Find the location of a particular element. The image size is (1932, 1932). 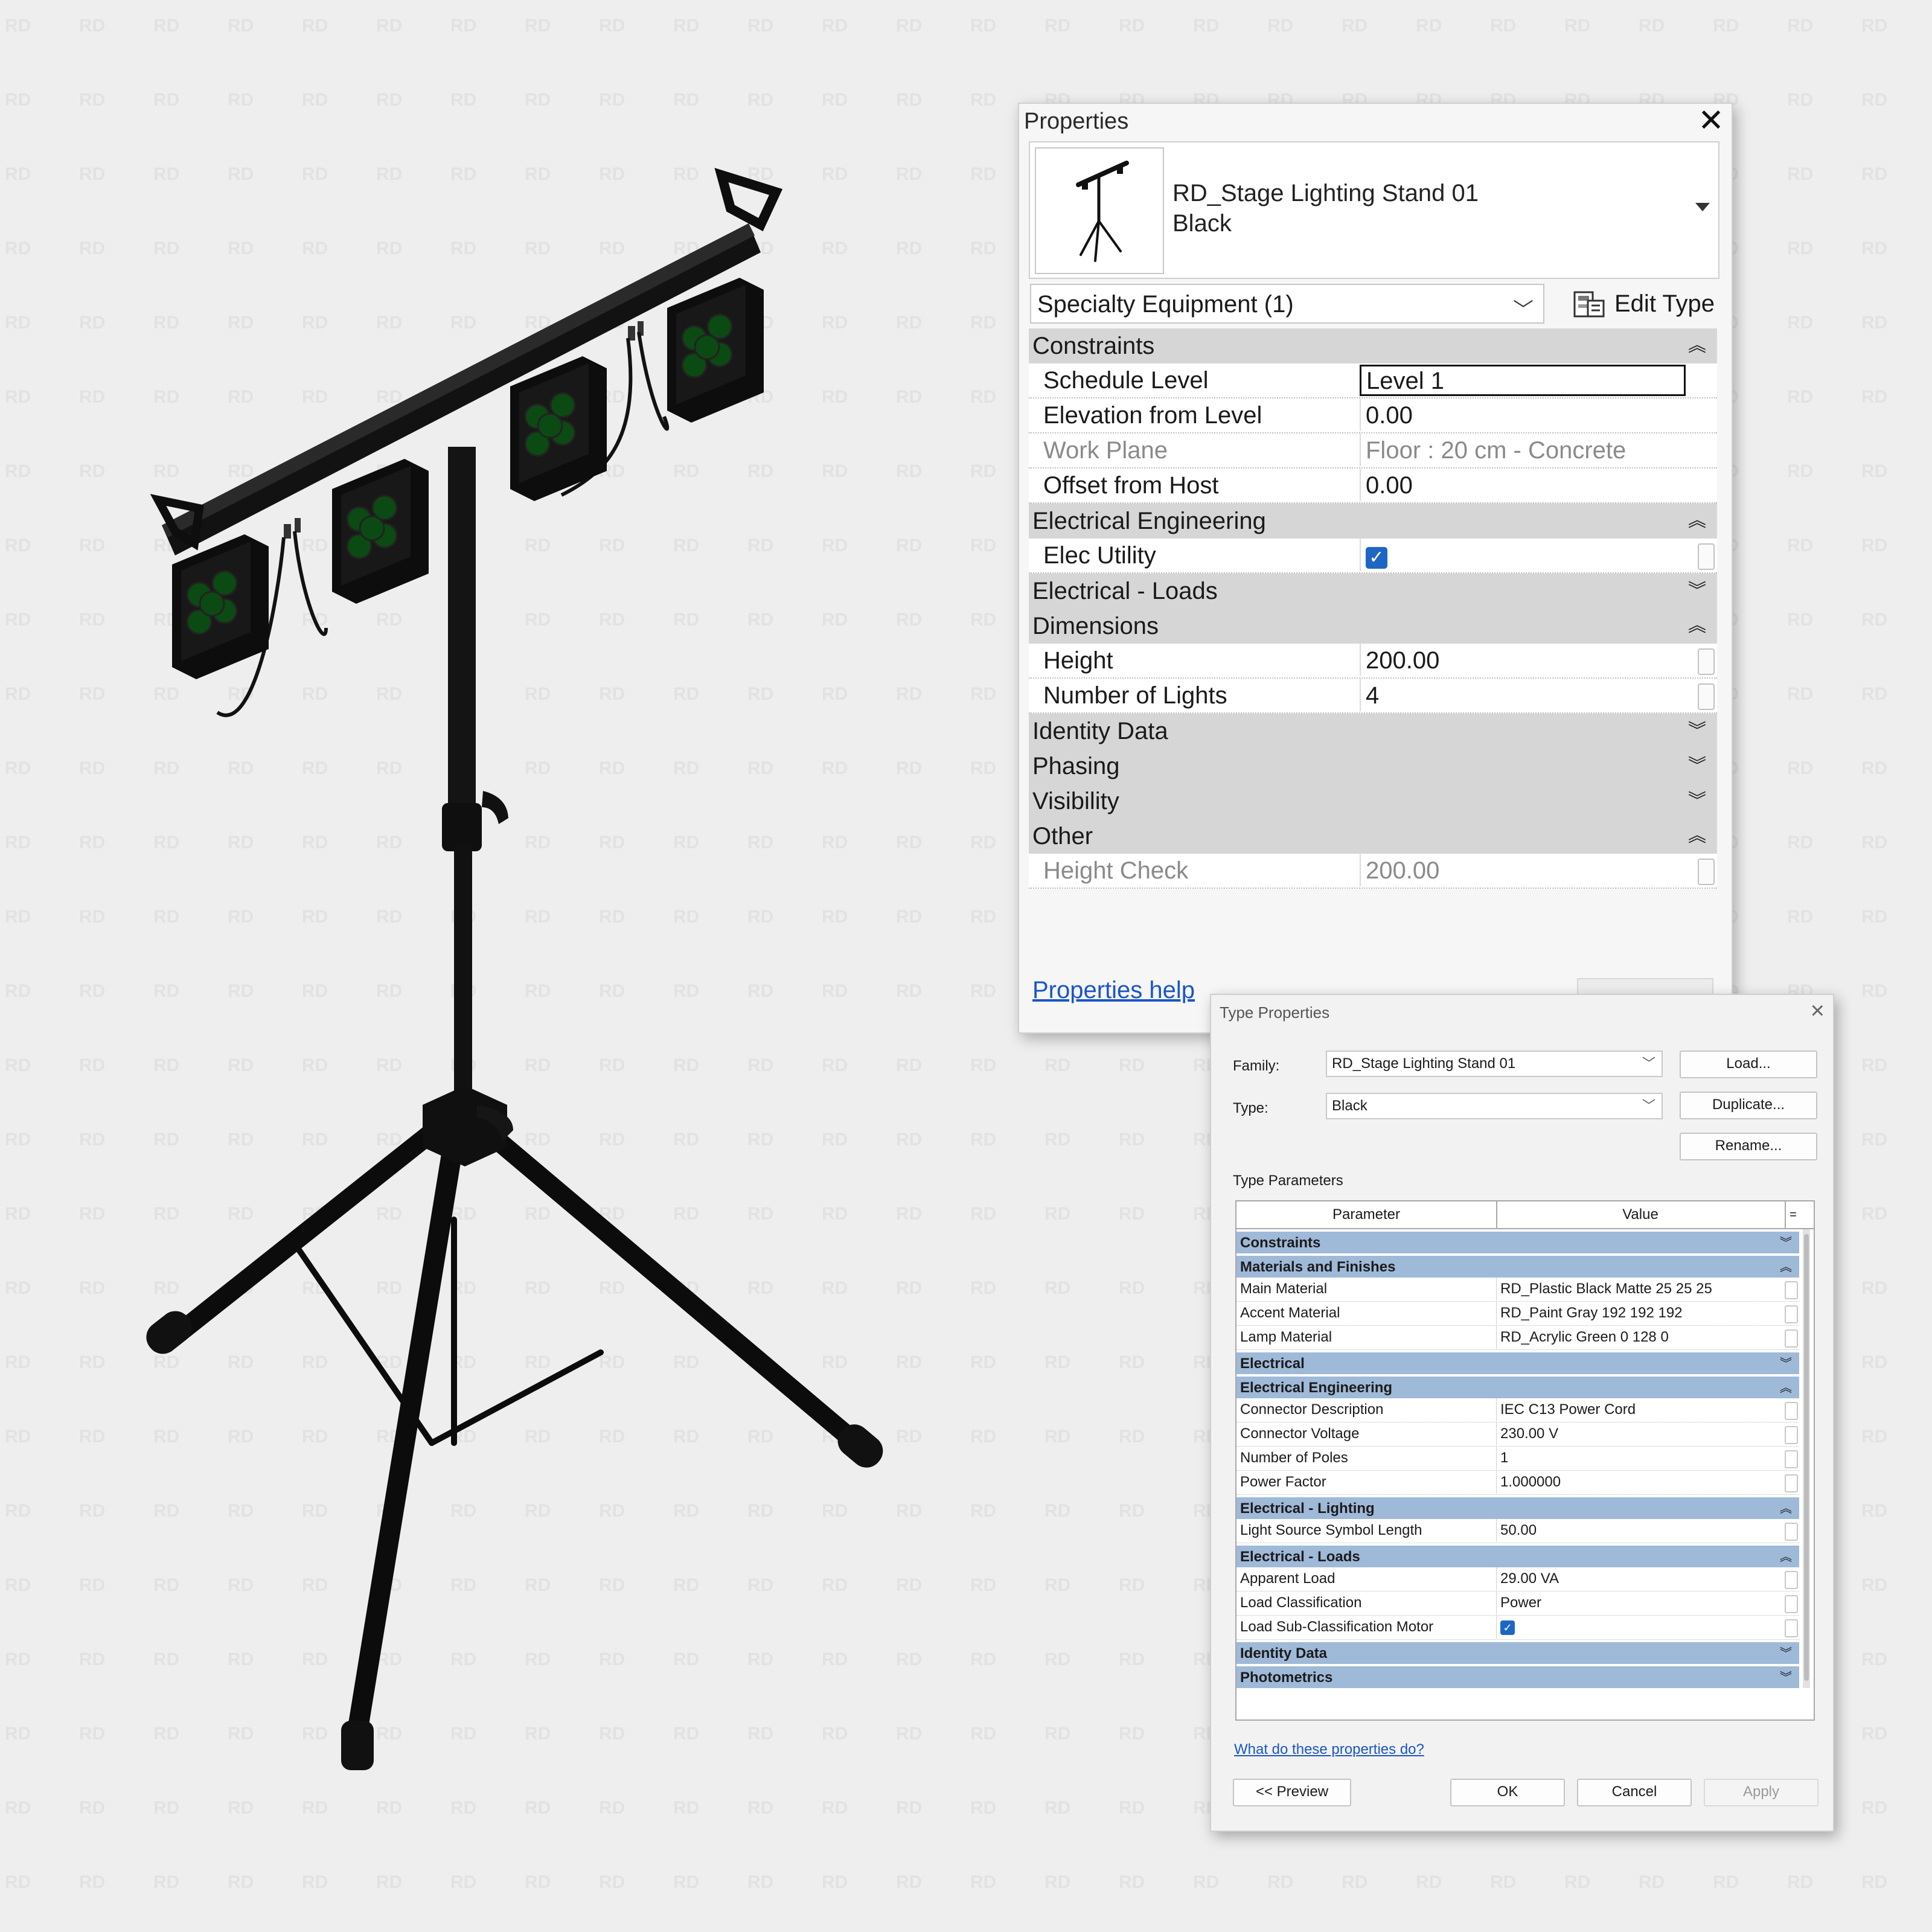

type-group-label: Electrical - Loads is located at coordinates (1300, 1557).